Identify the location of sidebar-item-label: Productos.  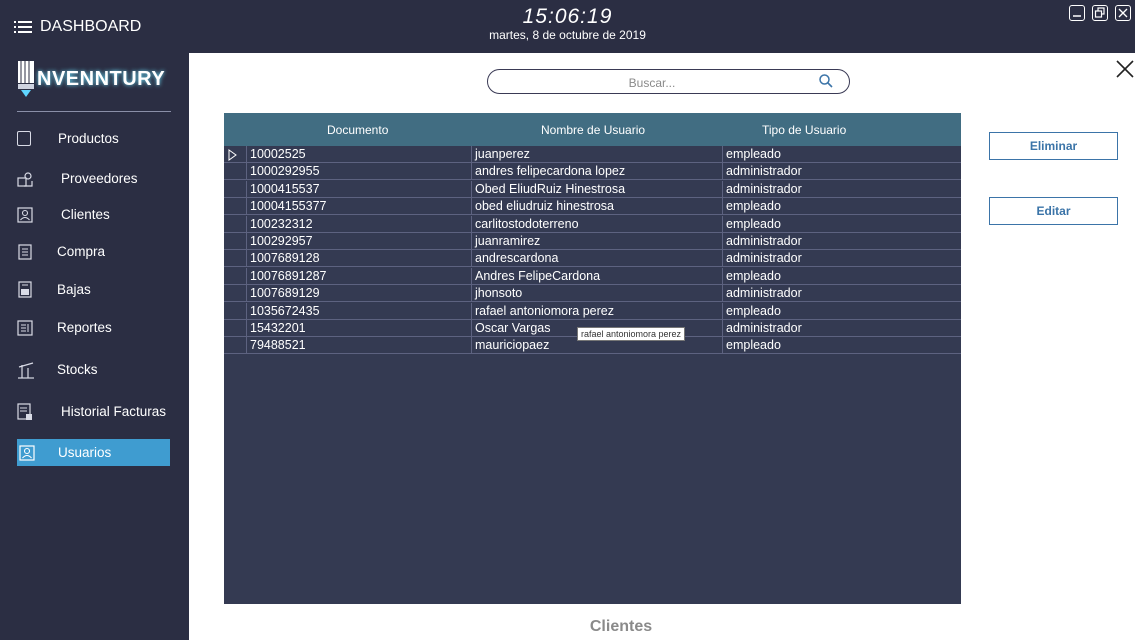
(88, 138).